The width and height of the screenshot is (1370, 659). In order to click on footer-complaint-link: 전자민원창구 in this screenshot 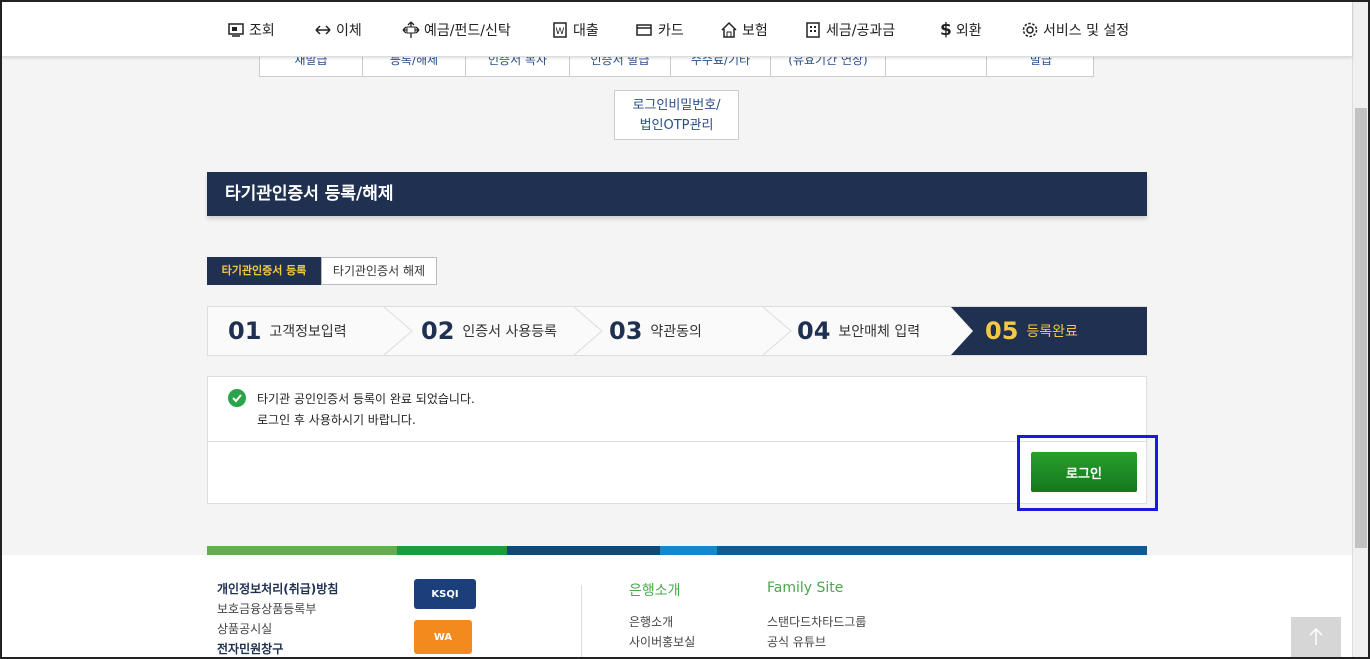, I will do `click(250, 648)`.